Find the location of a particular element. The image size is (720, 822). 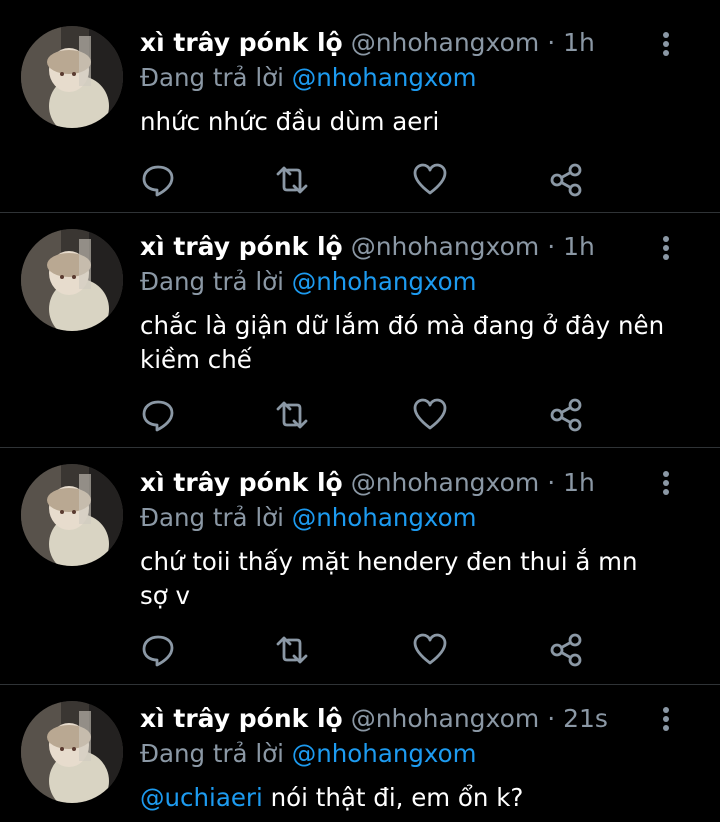

tweet-text-content: nói thật đi, em ổn k? is located at coordinates (397, 797).